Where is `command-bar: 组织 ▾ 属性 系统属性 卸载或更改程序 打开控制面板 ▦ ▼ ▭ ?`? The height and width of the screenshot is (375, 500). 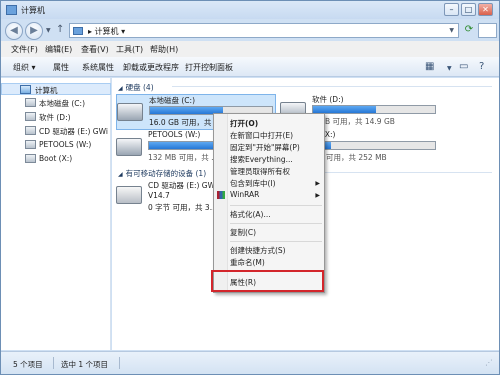 command-bar: 组织 ▾ 属性 系统属性 卸载或更改程序 打开控制面板 ▦ ▼ ▭ ? is located at coordinates (250, 67).